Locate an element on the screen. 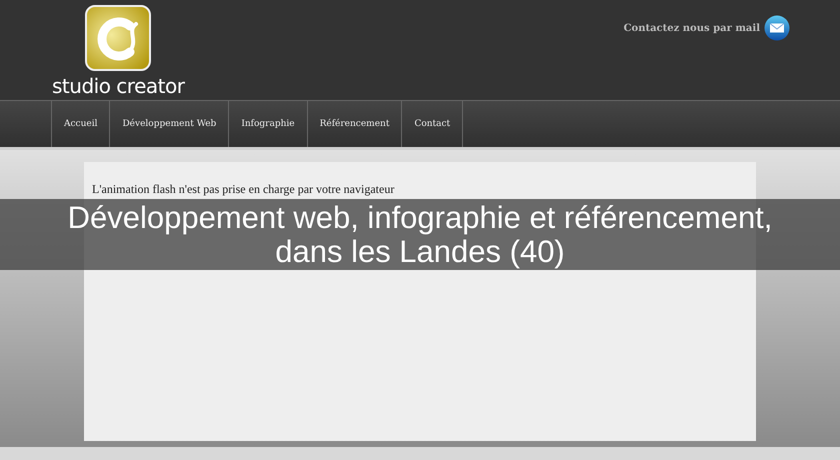 The width and height of the screenshot is (840, 460). logo-icon is located at coordinates (118, 38).